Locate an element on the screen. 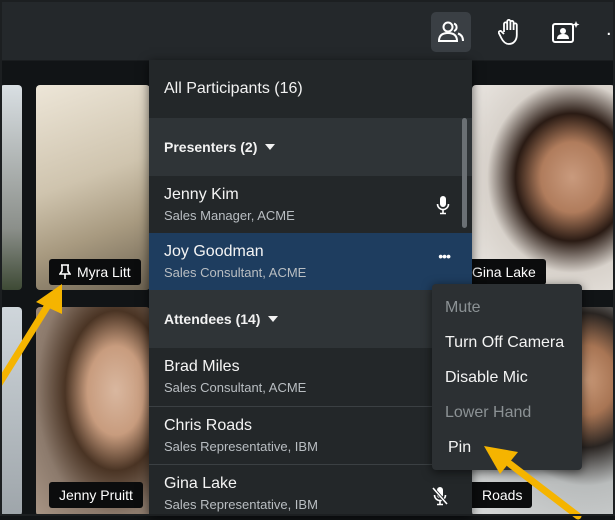 The height and width of the screenshot is (520, 615). raise-hand-button is located at coordinates (510, 32).